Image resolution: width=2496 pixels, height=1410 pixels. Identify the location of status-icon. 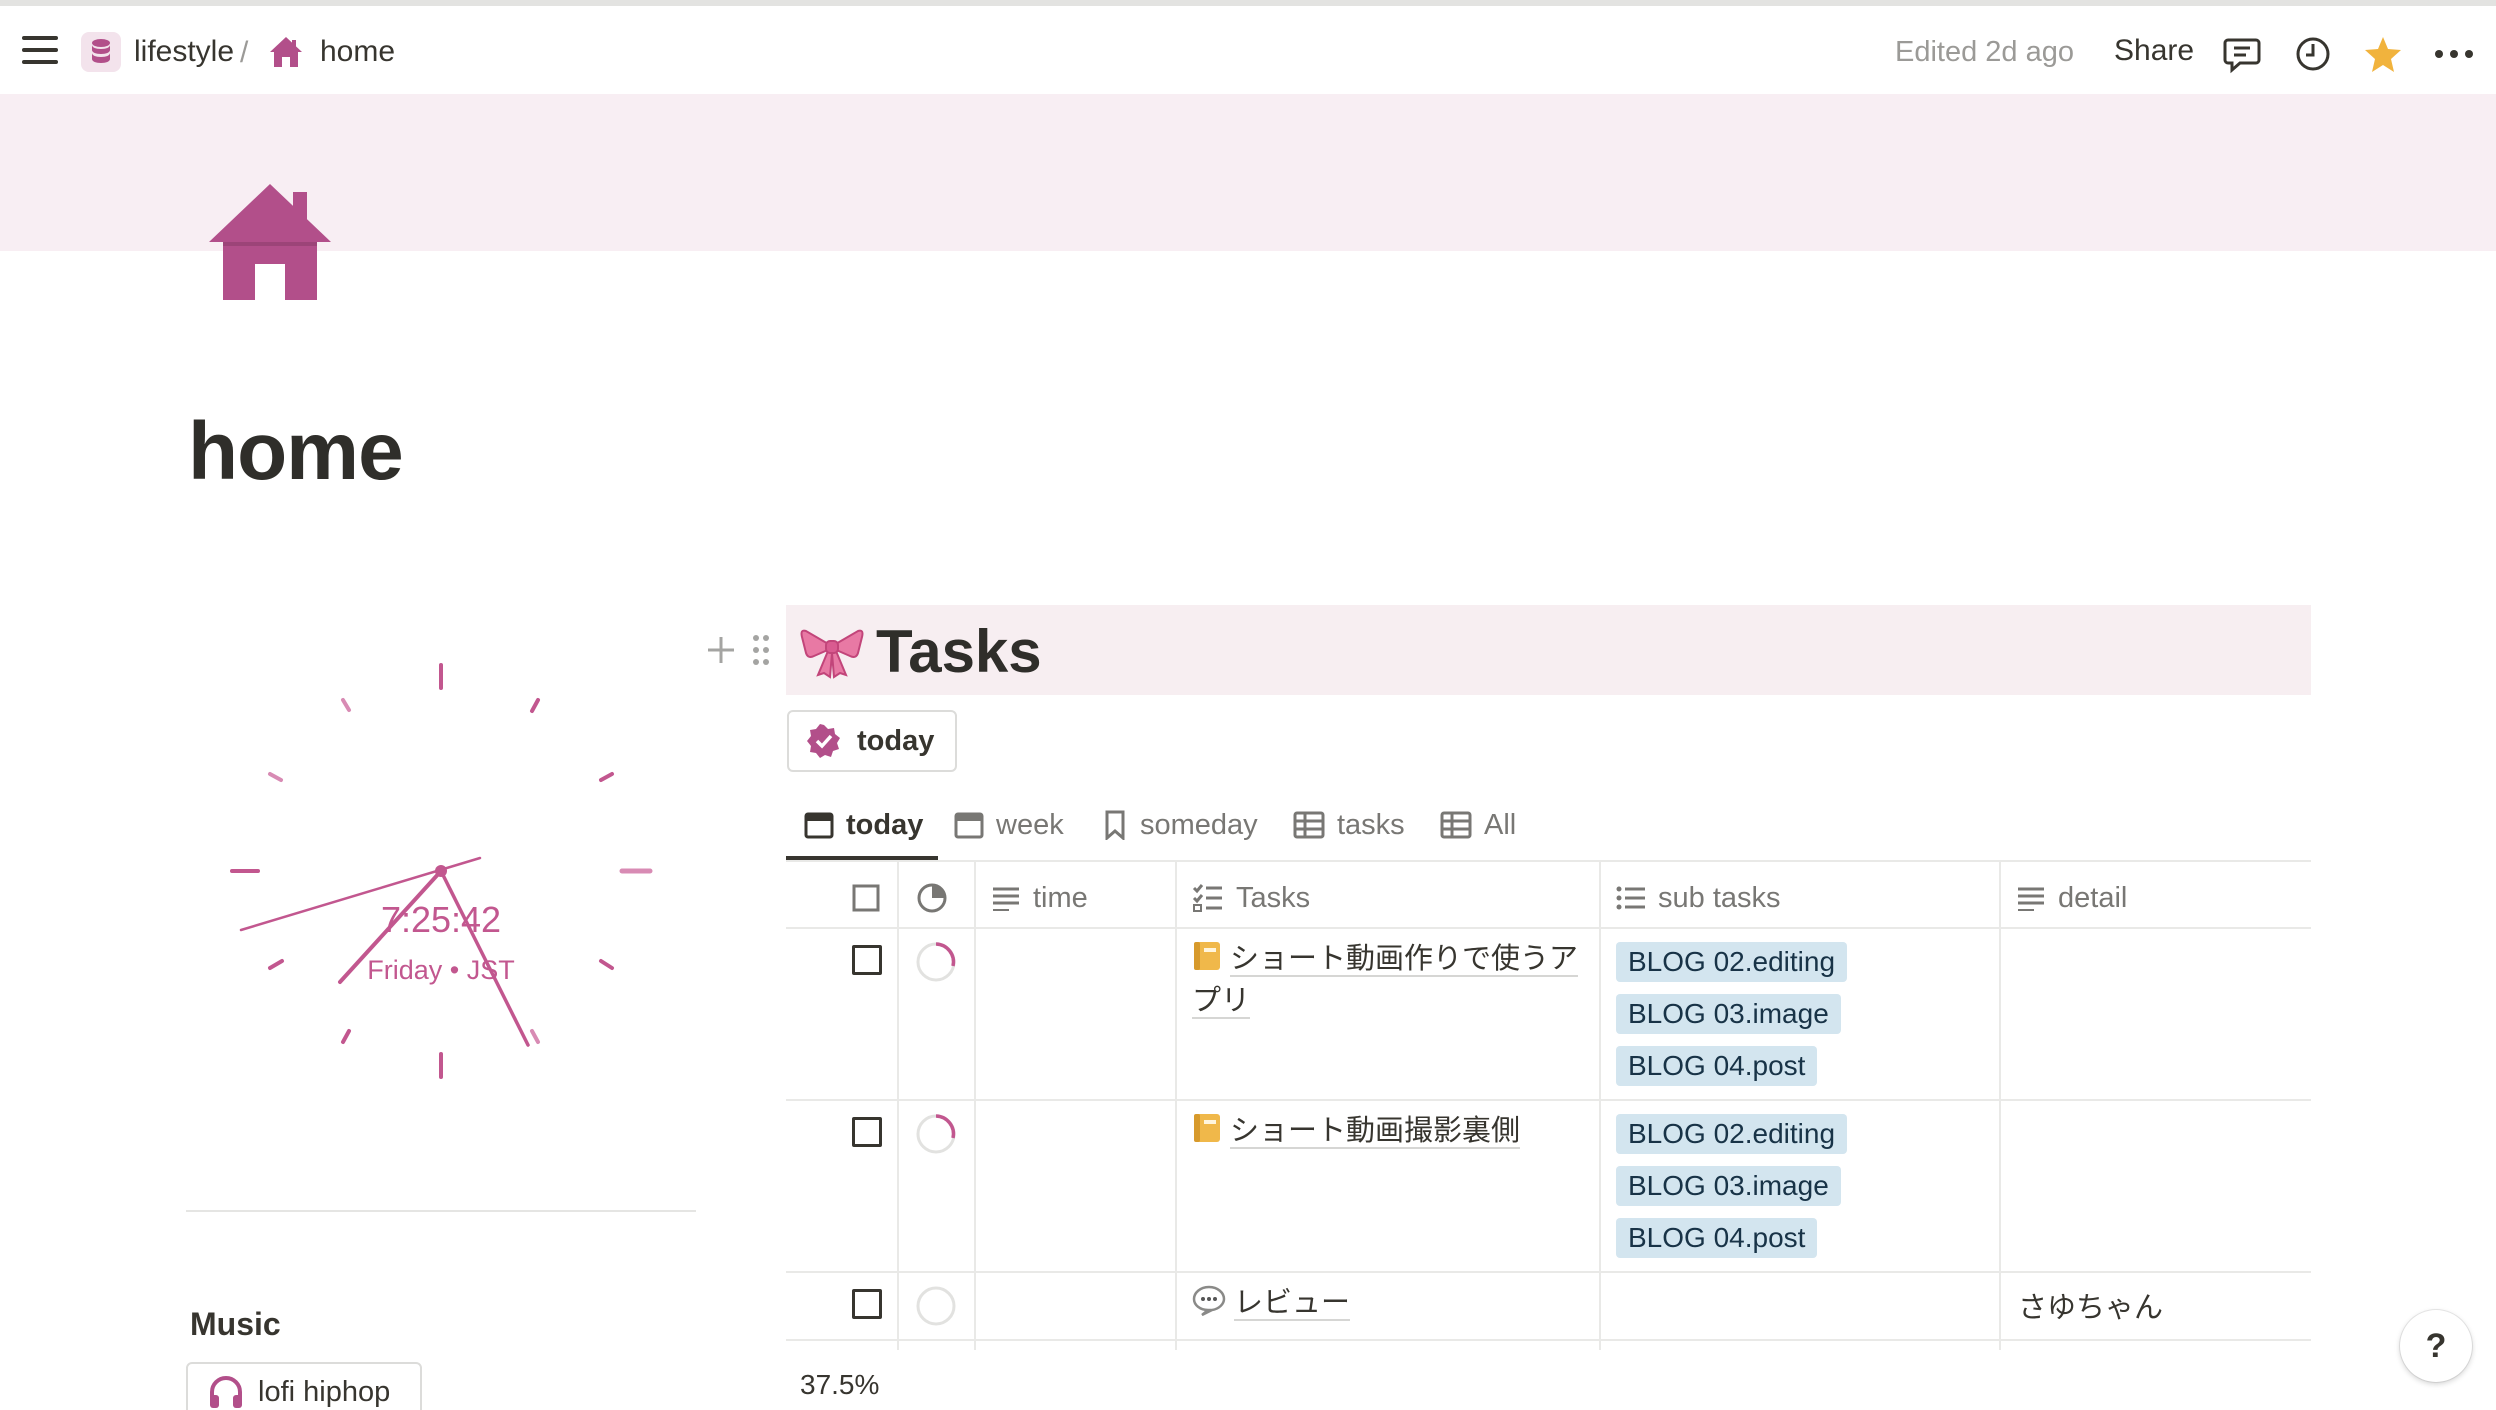
(932, 898).